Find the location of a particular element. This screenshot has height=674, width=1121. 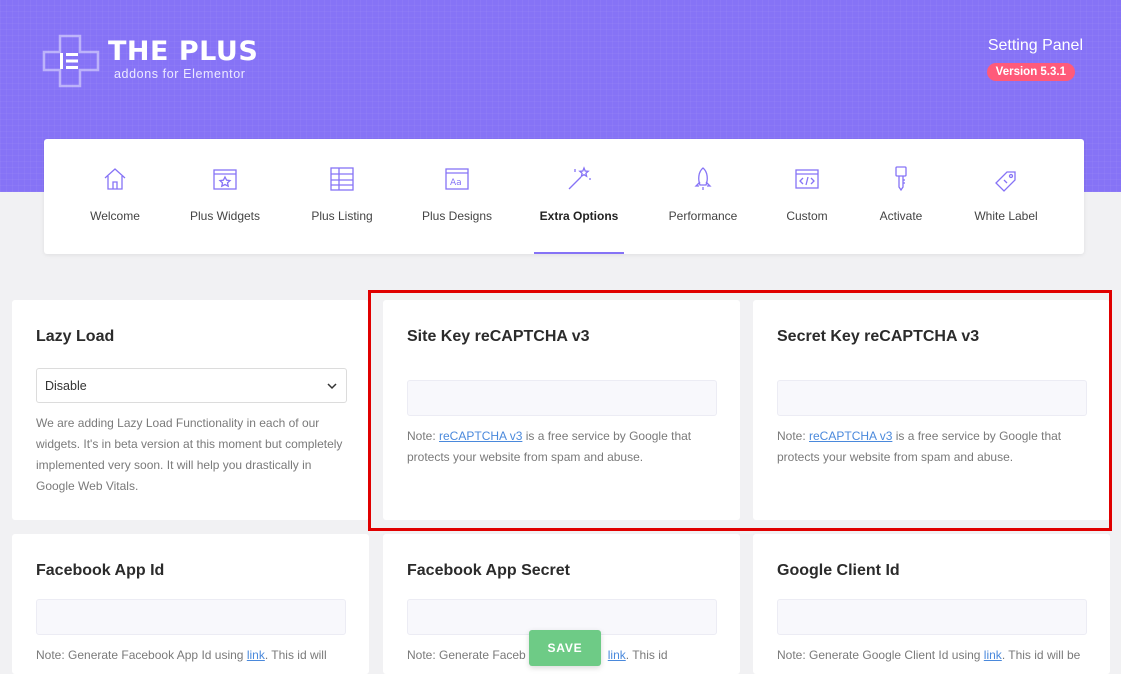

tab-label: Extra Options is located at coordinates (579, 216).